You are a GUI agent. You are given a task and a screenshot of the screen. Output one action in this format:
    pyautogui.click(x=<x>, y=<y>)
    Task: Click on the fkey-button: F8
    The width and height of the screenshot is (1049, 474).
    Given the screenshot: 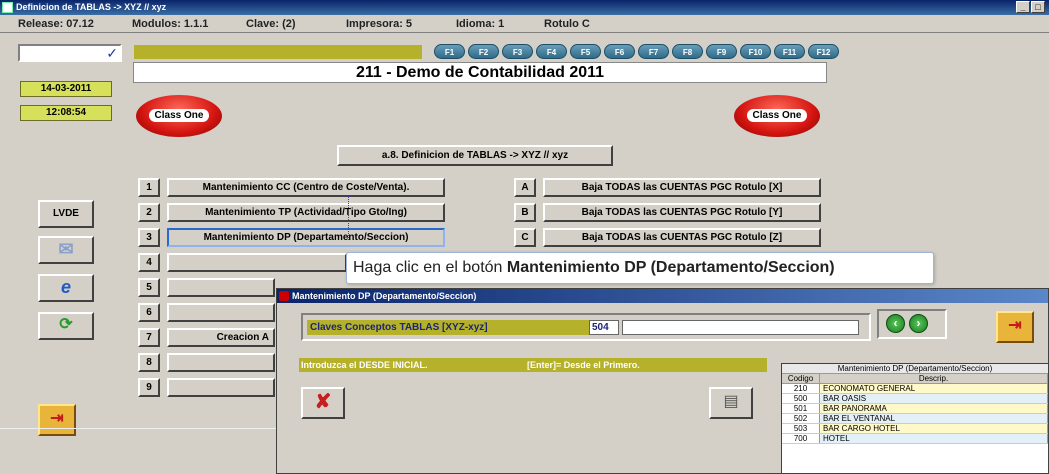 What is the action you would take?
    pyautogui.click(x=687, y=51)
    